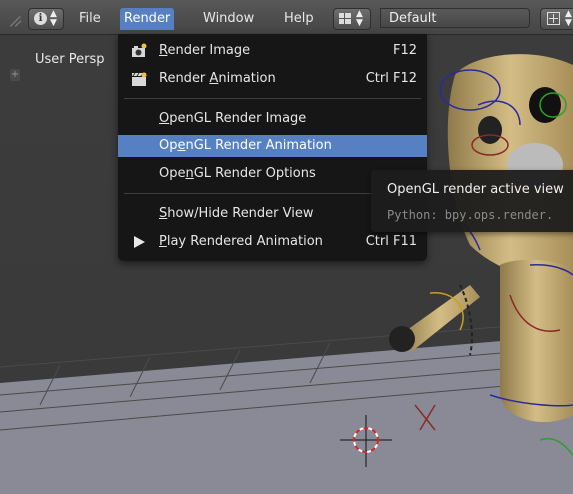 The width and height of the screenshot is (573, 494). What do you see at coordinates (272, 242) in the screenshot?
I see `menu-item-play-rendered-animation: Play Rendered Animation Ctrl F11` at bounding box center [272, 242].